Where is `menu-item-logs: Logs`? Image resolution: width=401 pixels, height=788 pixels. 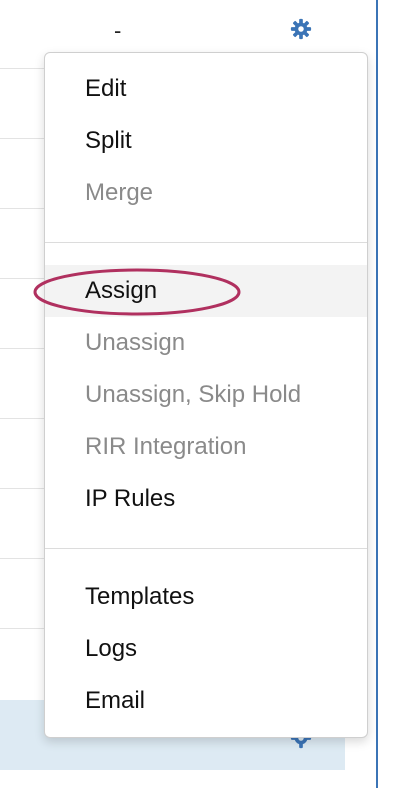 menu-item-logs: Logs is located at coordinates (206, 649).